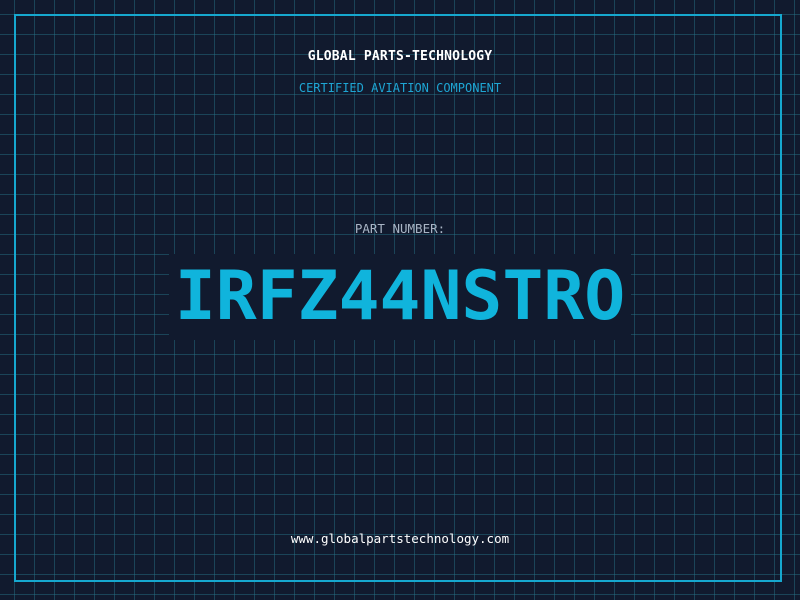  Describe the element at coordinates (400, 88) in the screenshot. I see `certification-subtitle: CERTIFIED AVIATION COMPONENT` at that location.